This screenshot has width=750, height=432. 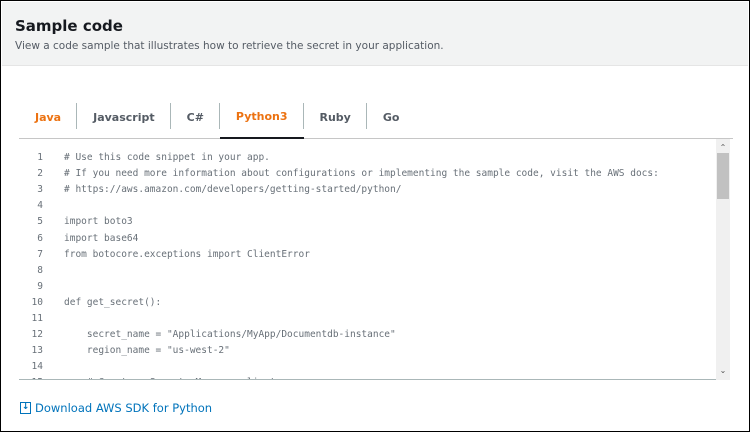 I want to click on line-number: 11, so click(x=37, y=318).